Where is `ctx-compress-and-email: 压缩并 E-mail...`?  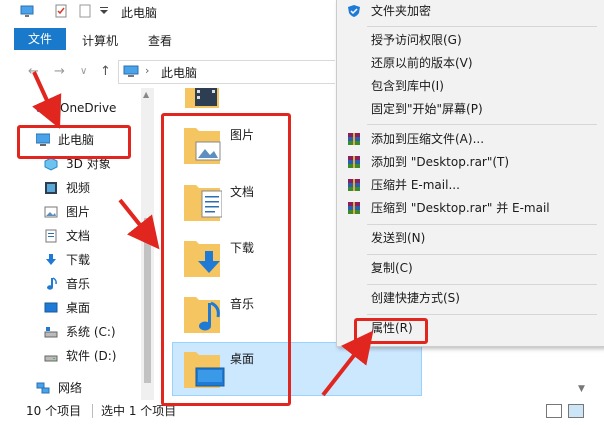
ctx-compress-and-email: 压缩并 E-mail... is located at coordinates (470, 185).